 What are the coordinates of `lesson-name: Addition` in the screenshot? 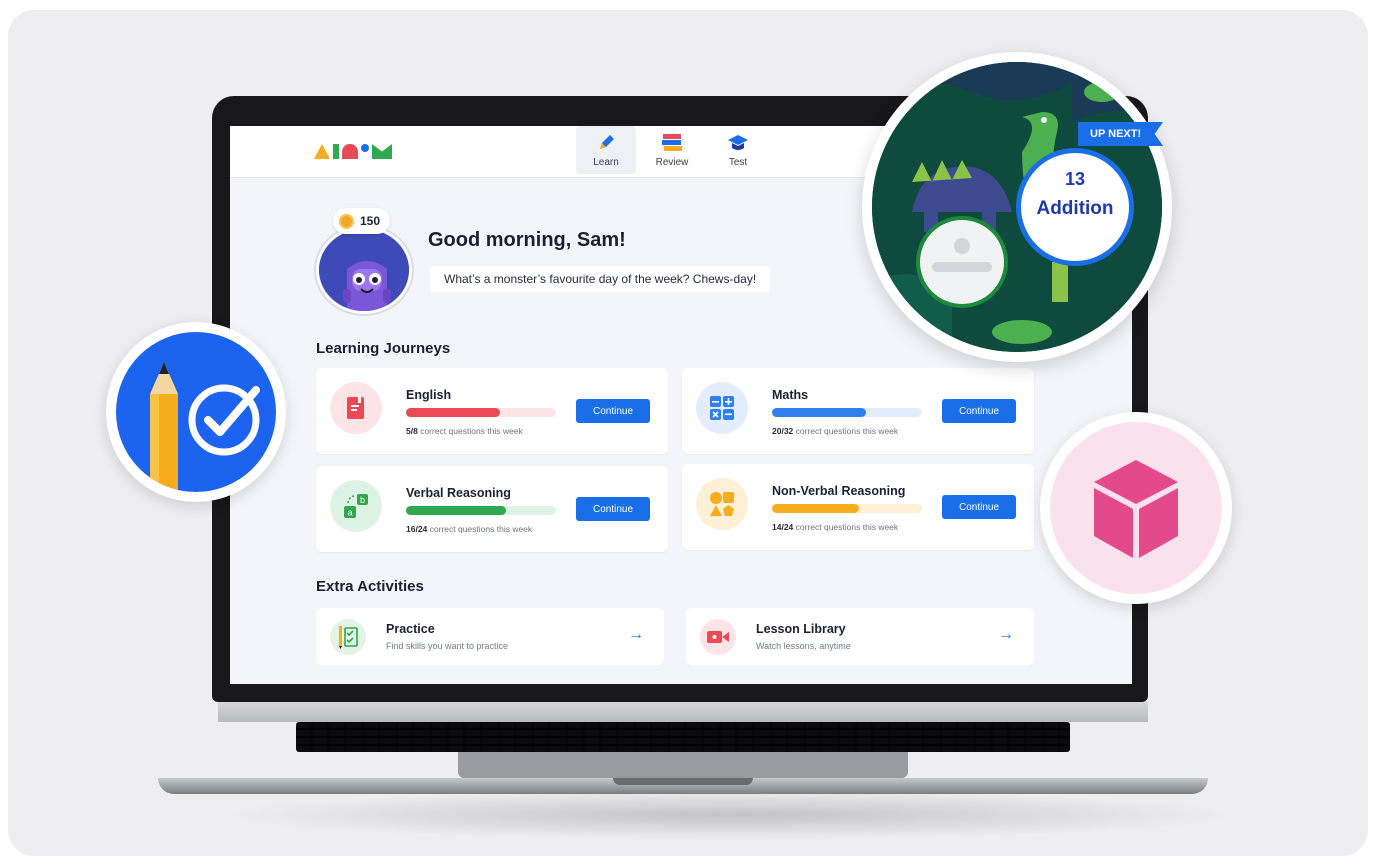 It's located at (1075, 208).